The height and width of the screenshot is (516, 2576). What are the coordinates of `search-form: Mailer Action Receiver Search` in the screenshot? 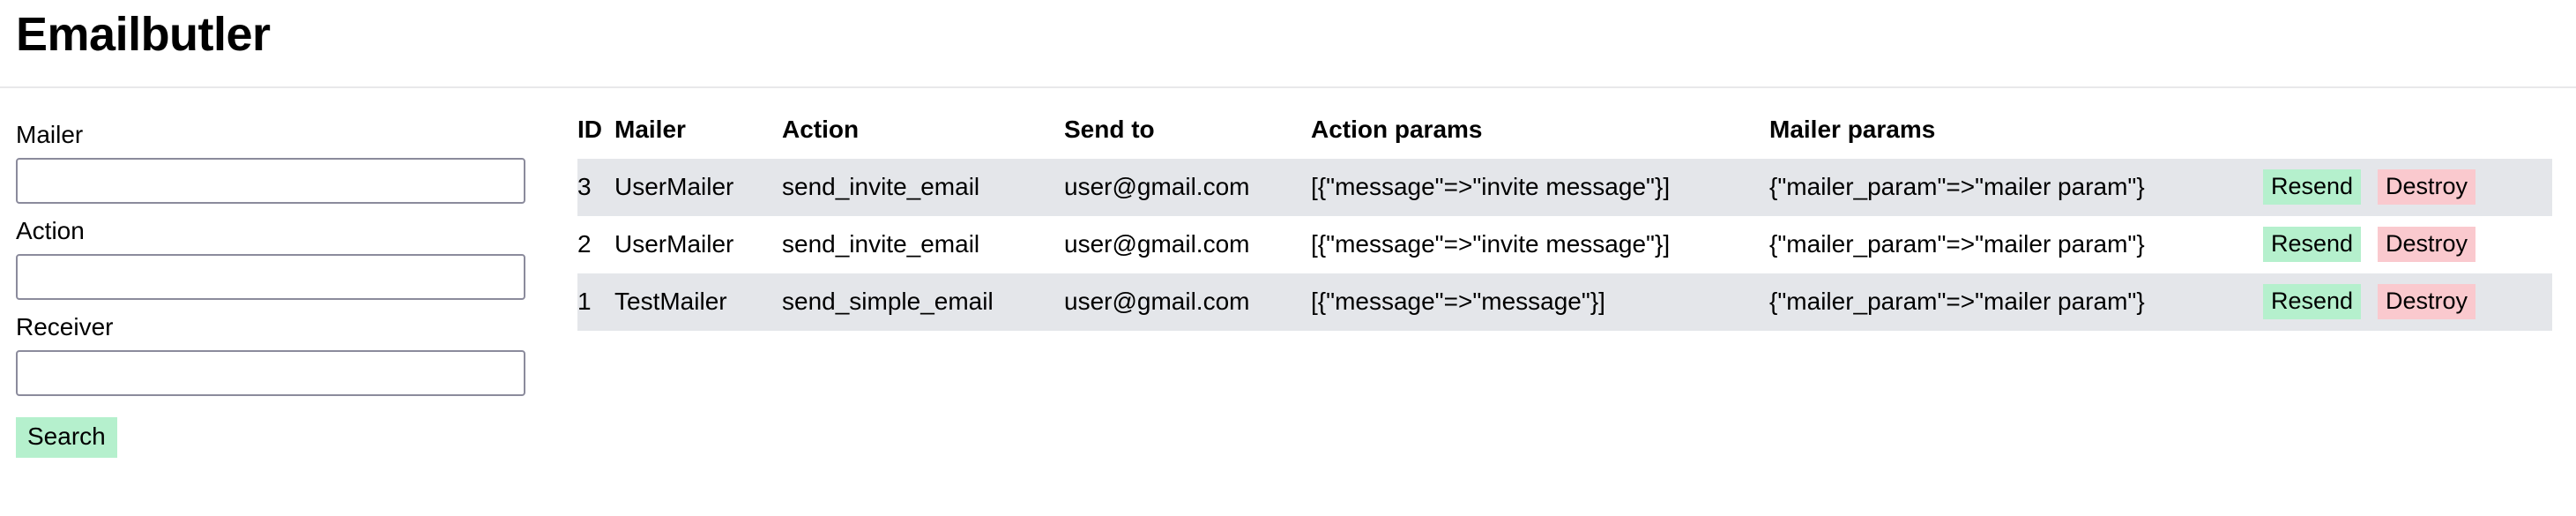 It's located at (272, 289).